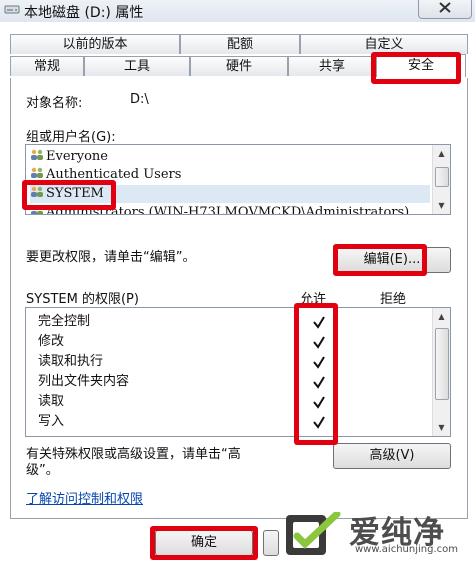 The image size is (475, 563). I want to click on permissions-scrollbar: ▲ ▼, so click(441, 372).